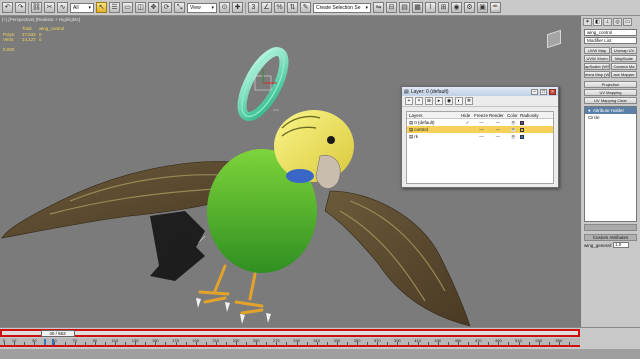  Describe the element at coordinates (166, 7) in the screenshot. I see `rotate-icon: ⟳` at that location.